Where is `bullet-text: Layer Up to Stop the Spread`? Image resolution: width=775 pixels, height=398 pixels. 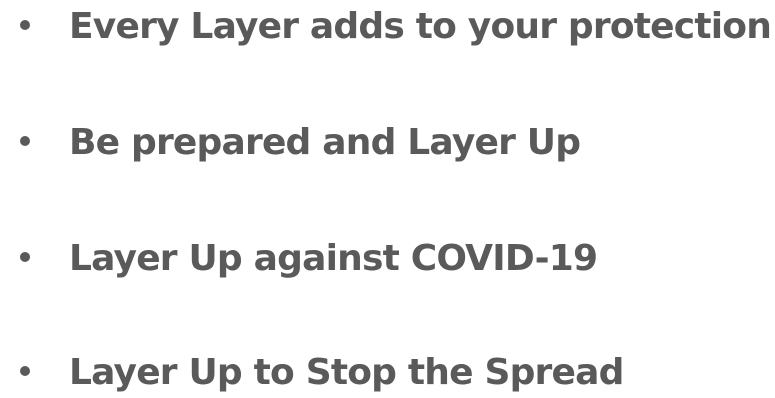 bullet-text: Layer Up to Stop the Spread is located at coordinates (346, 372).